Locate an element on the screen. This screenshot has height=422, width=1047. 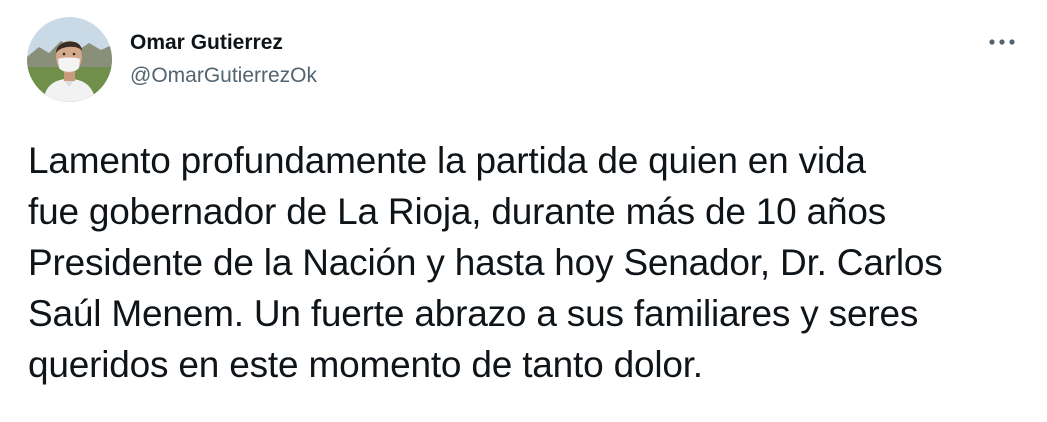
author-display-name: Omar Gutierrez is located at coordinates (206, 43).